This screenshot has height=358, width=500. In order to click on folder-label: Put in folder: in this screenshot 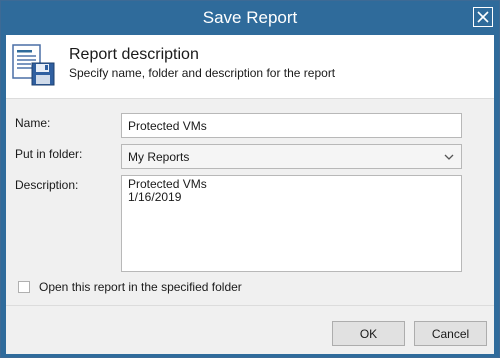, I will do `click(49, 154)`.